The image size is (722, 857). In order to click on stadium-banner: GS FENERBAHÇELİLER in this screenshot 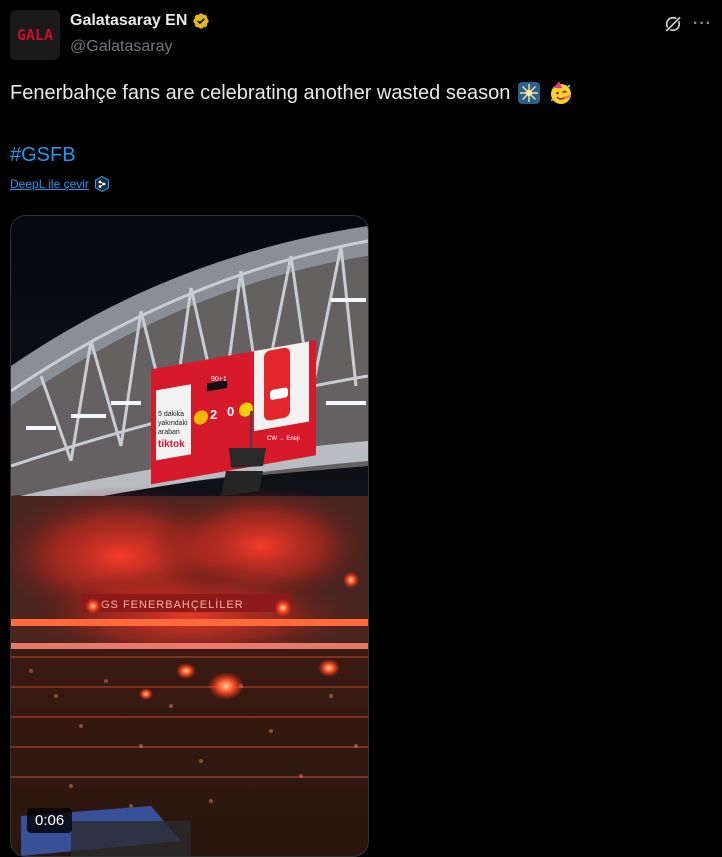, I will do `click(172, 604)`.